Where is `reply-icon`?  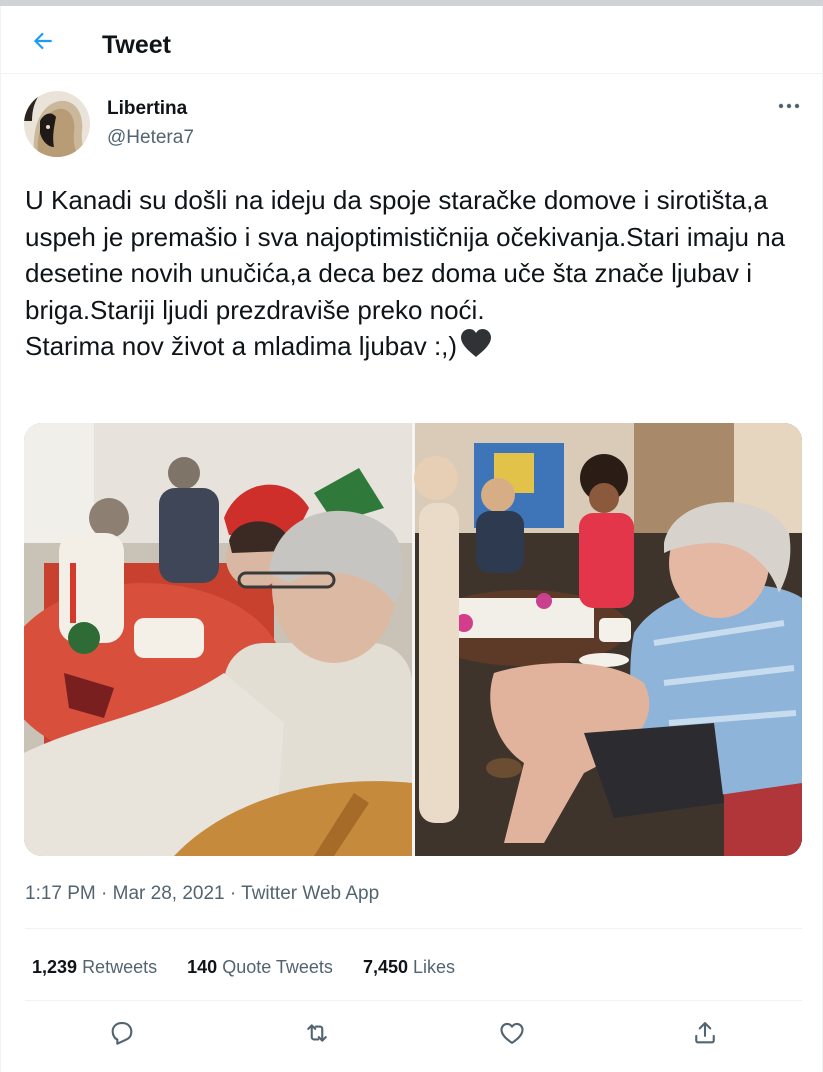 reply-icon is located at coordinates (122, 1033).